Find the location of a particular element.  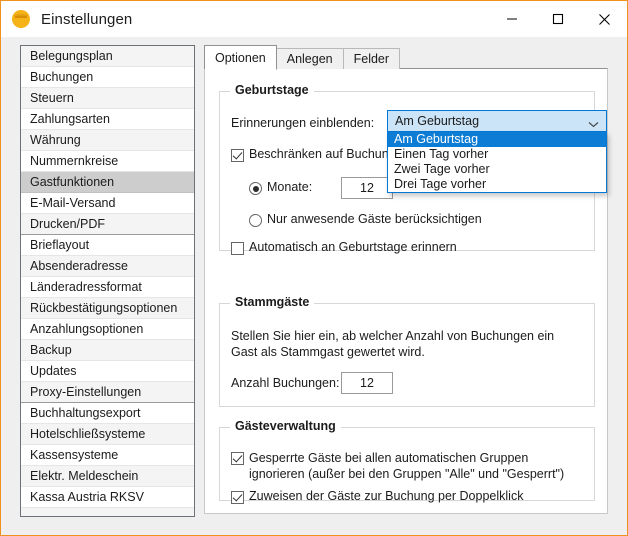

months-radio is located at coordinates (255, 188).